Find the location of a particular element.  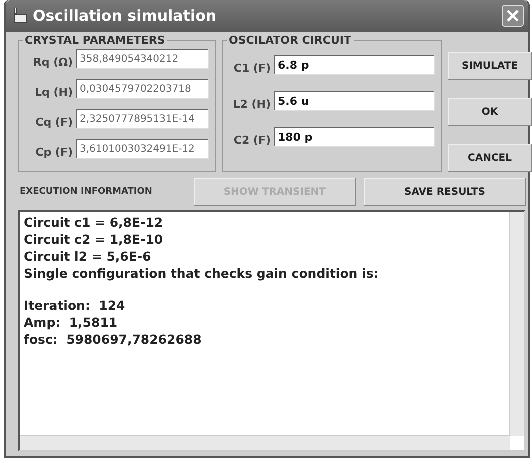

field-label: Cp (F) is located at coordinates (53, 152).